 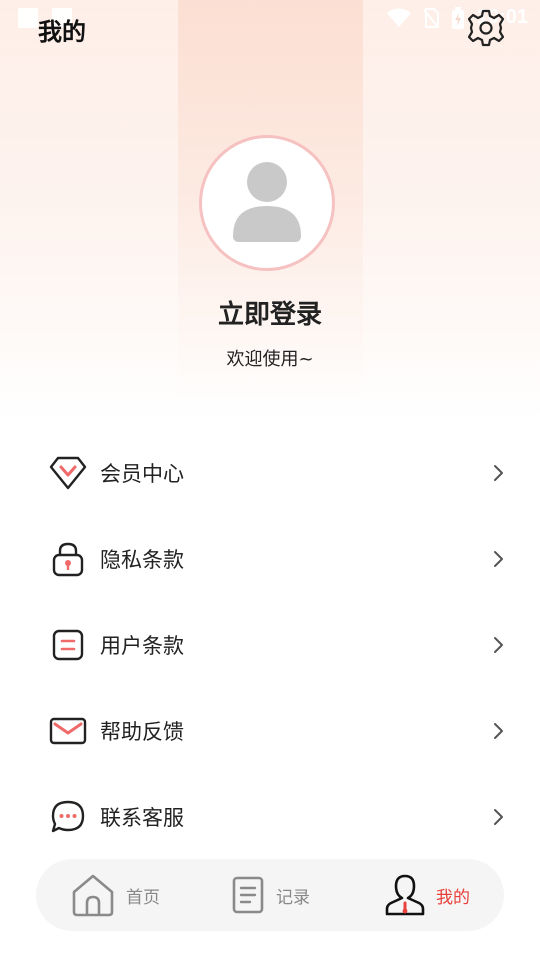 What do you see at coordinates (143, 897) in the screenshot?
I see `tab-label: 首页` at bounding box center [143, 897].